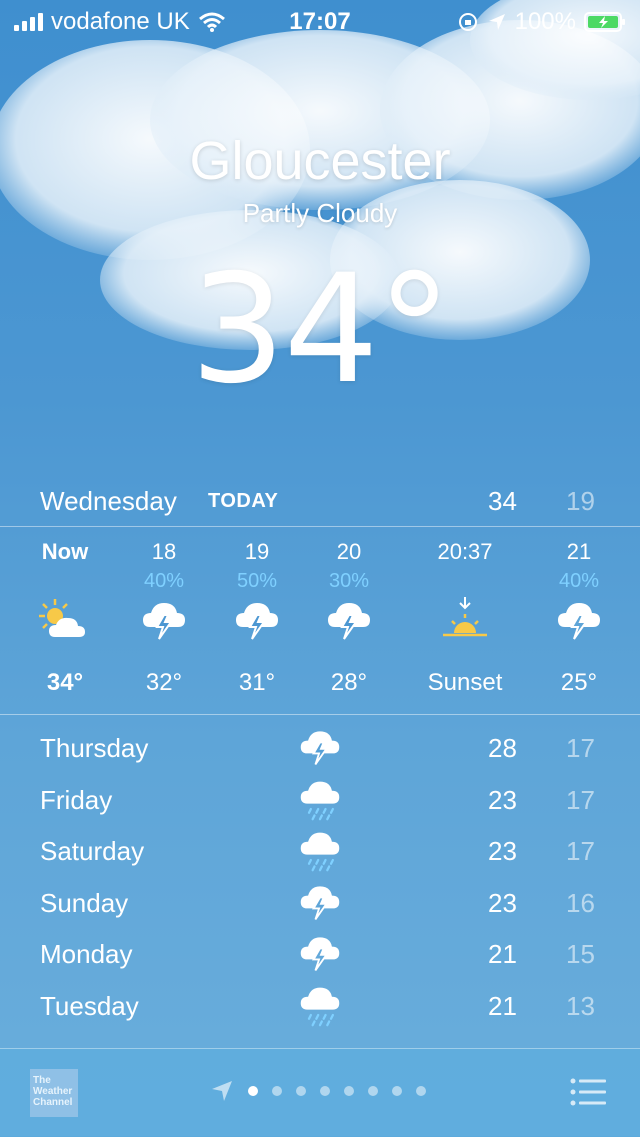  I want to click on day-name: Sunday, so click(84, 902).